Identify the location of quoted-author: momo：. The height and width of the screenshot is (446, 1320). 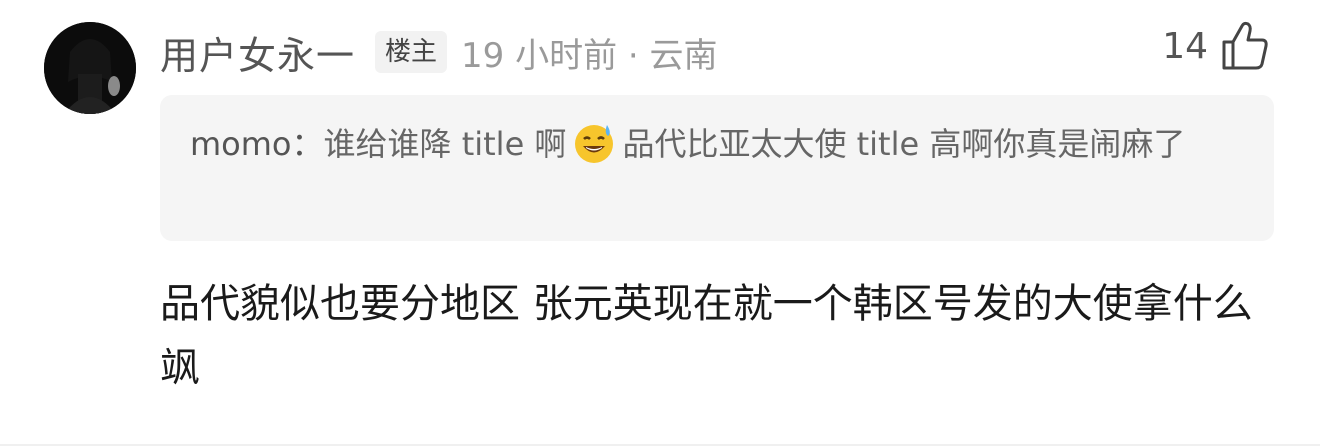
(257, 144).